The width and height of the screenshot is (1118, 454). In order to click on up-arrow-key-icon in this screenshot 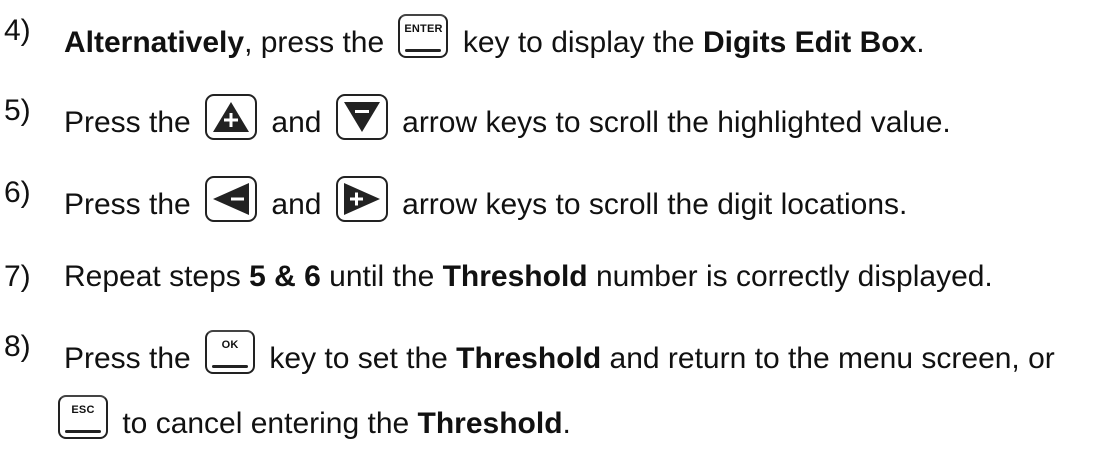, I will do `click(231, 117)`.